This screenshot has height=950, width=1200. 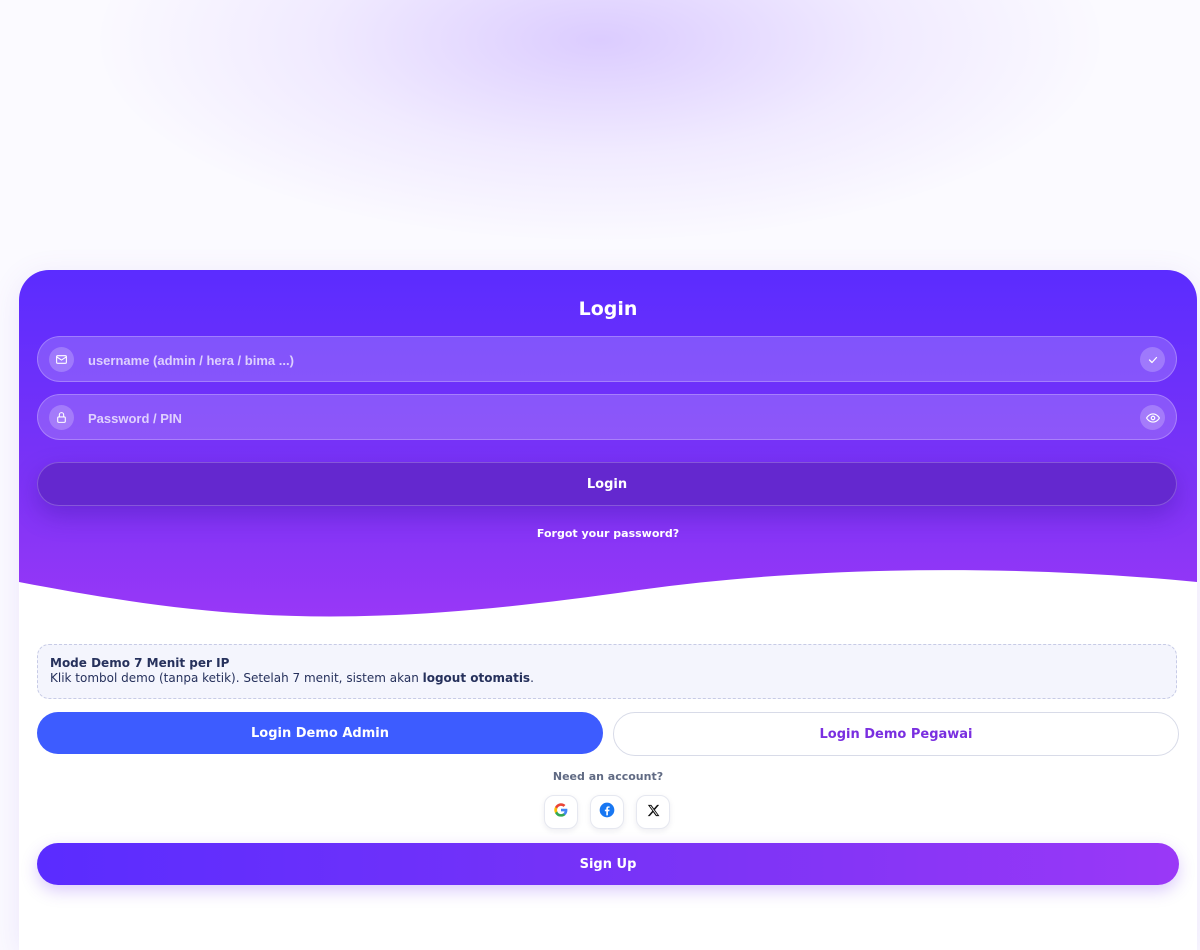 I want to click on google-icon, so click(x=561, y=812).